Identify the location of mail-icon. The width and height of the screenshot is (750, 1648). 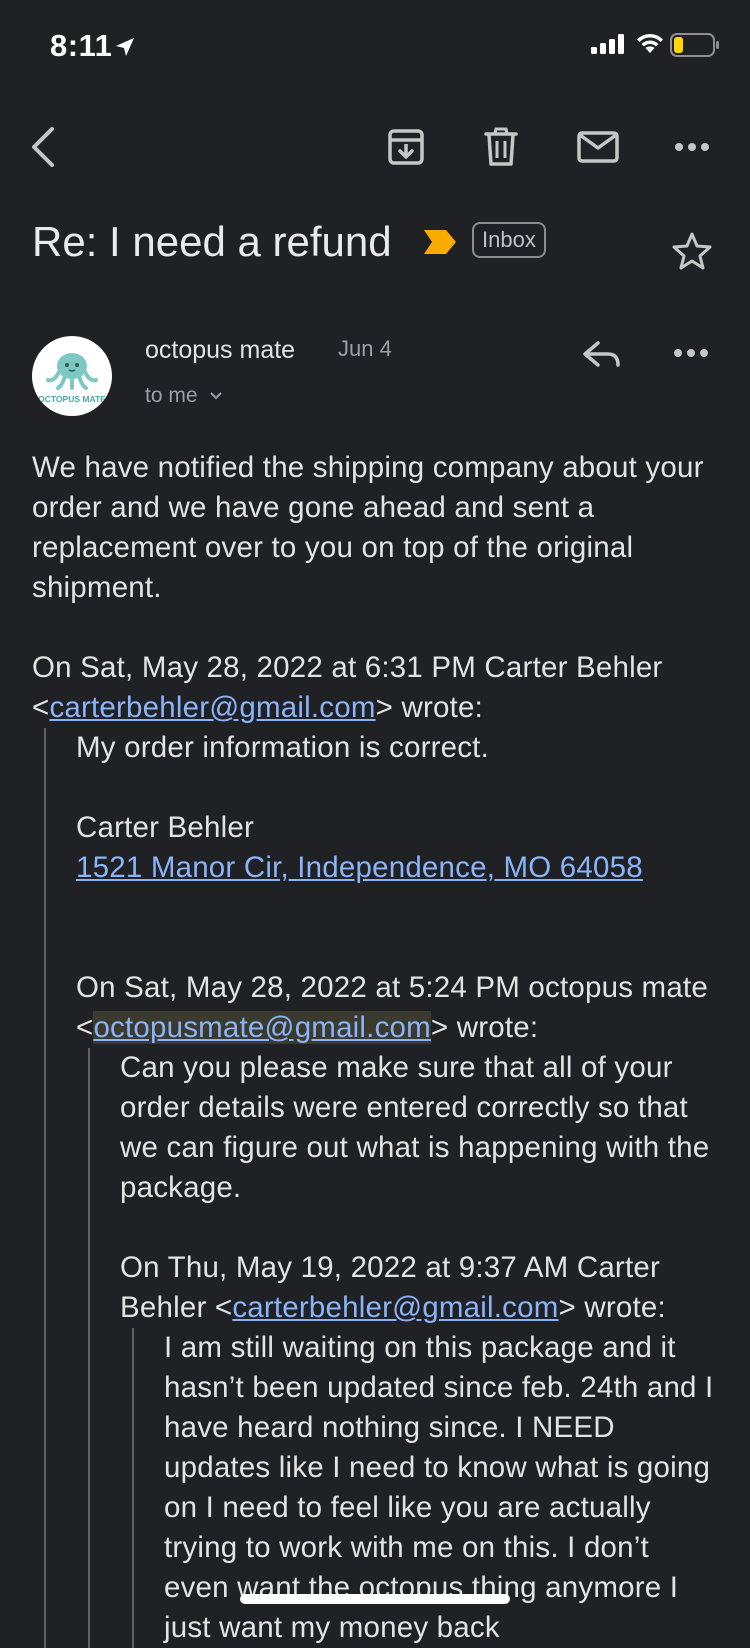
(598, 147).